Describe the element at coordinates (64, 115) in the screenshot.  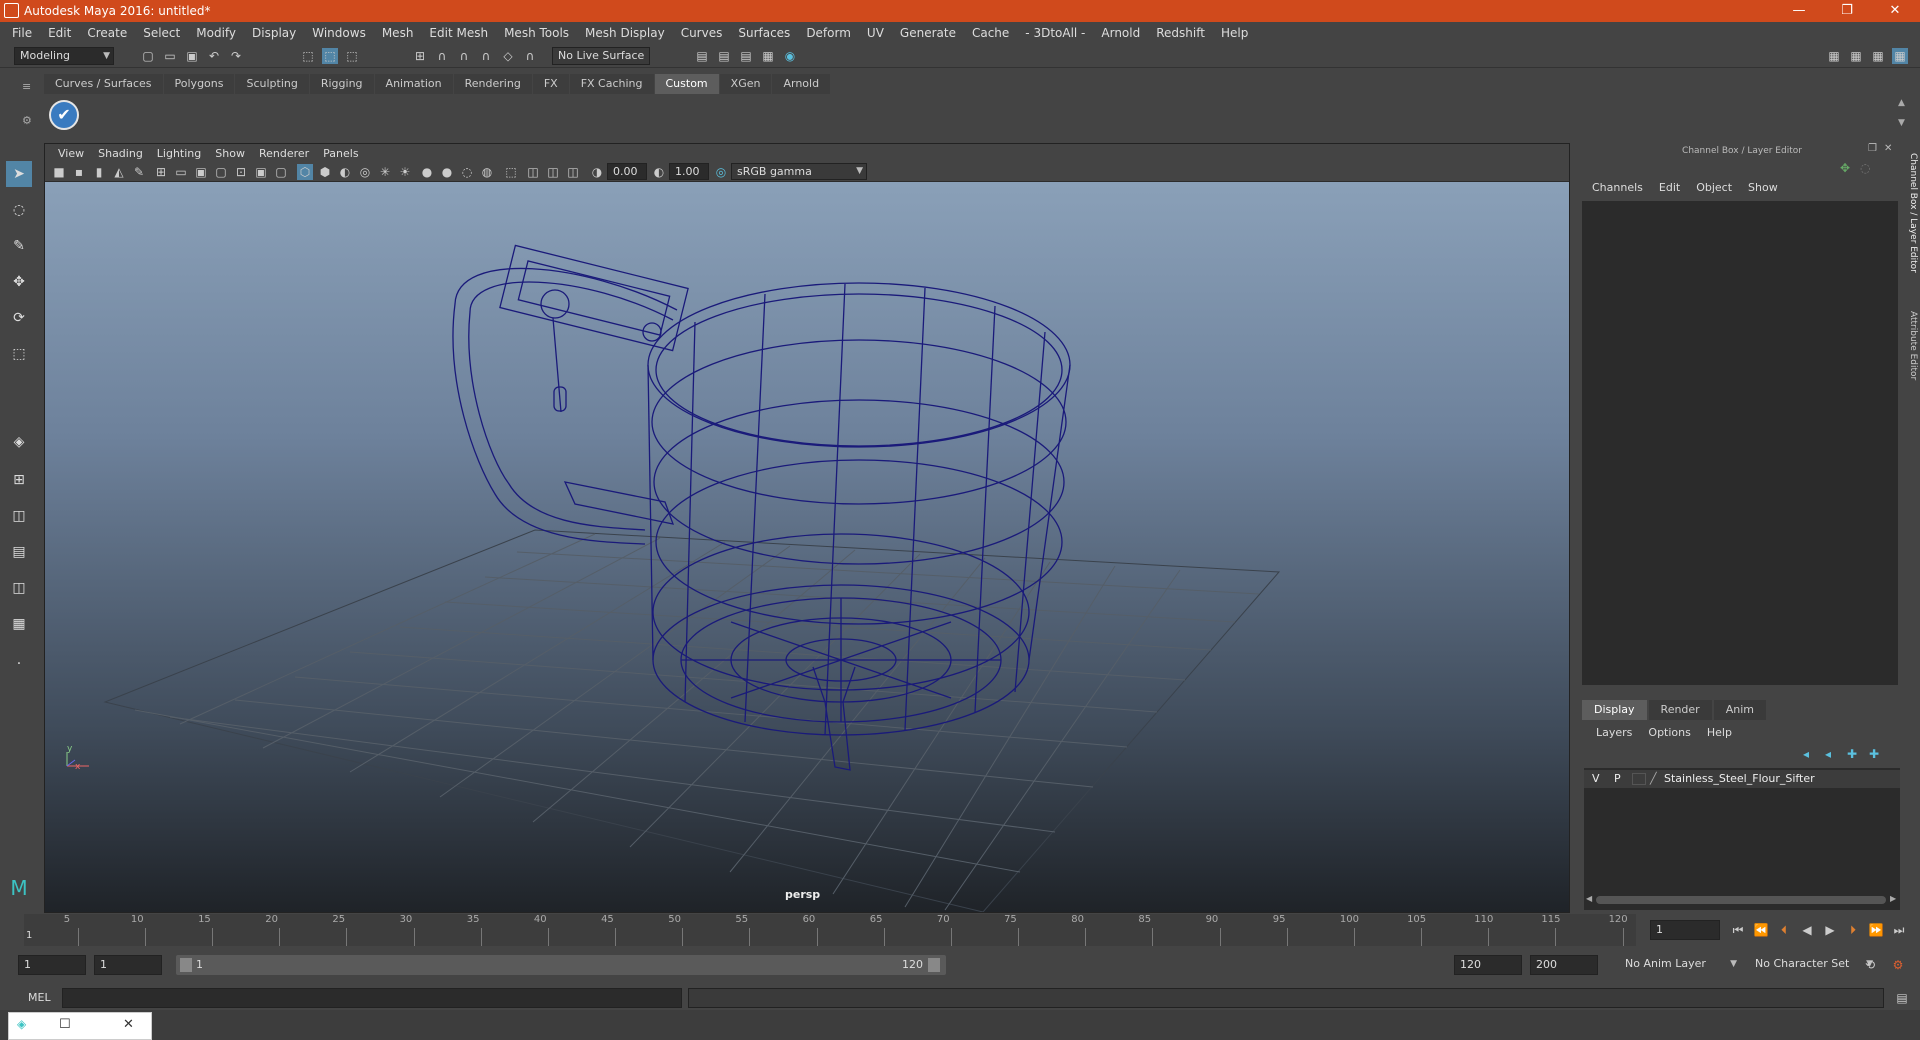
I see `check-icon: ✔` at that location.